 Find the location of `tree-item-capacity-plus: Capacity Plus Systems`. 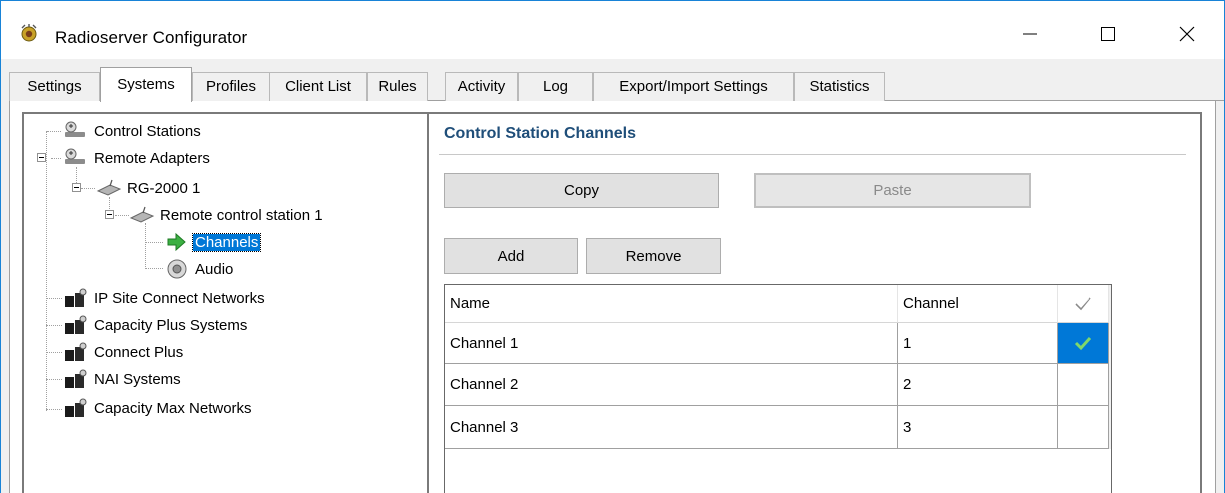

tree-item-capacity-plus: Capacity Plus Systems is located at coordinates (156, 325).